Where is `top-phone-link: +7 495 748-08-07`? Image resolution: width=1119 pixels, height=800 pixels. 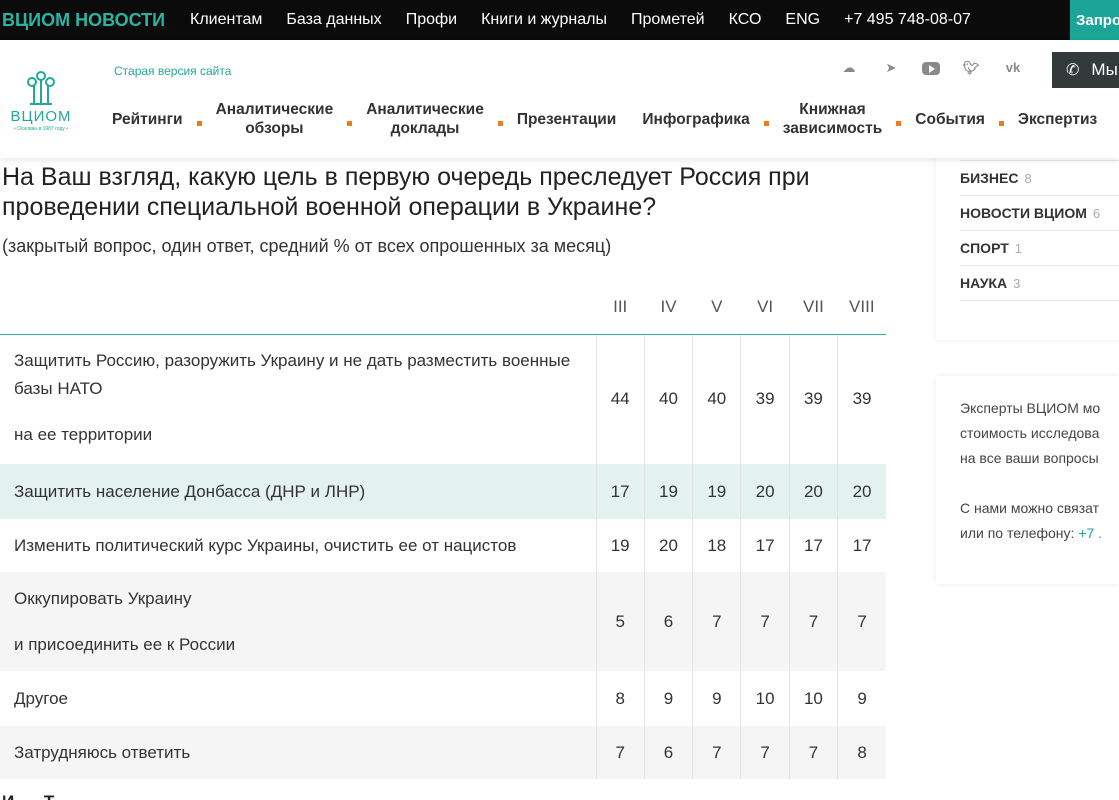
top-phone-link: +7 495 748-08-07 is located at coordinates (907, 20).